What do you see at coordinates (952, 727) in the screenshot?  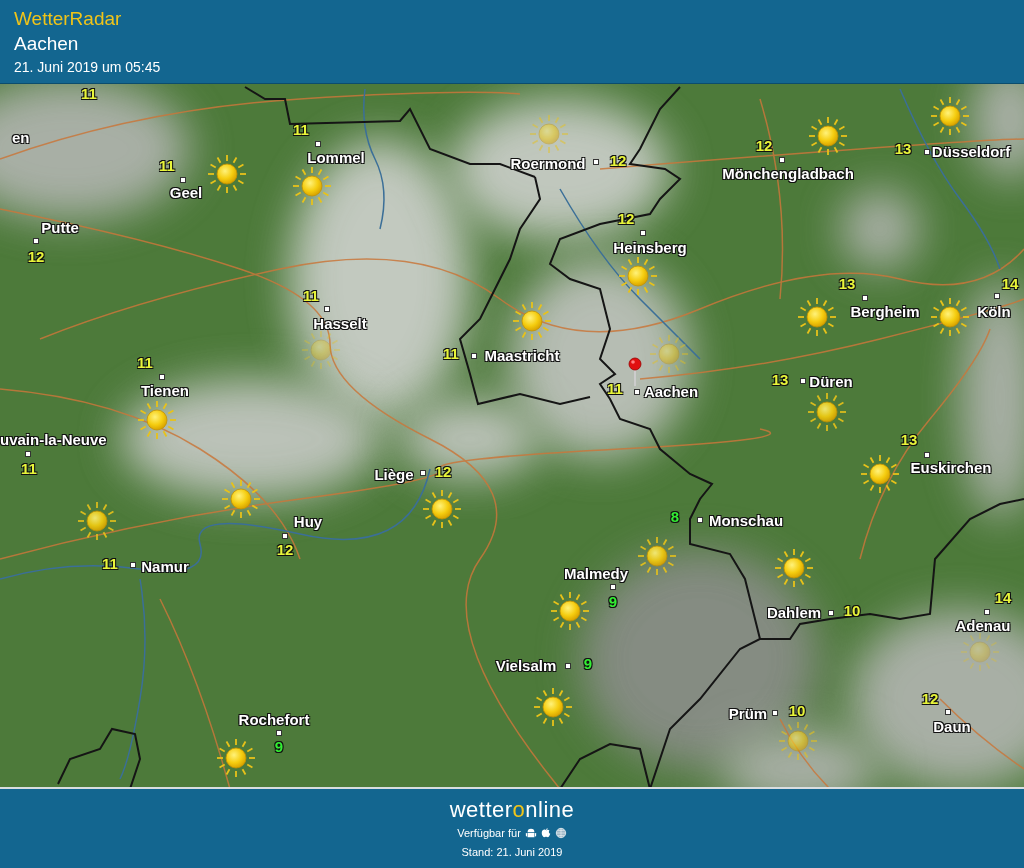 I see `city-label: Daun` at bounding box center [952, 727].